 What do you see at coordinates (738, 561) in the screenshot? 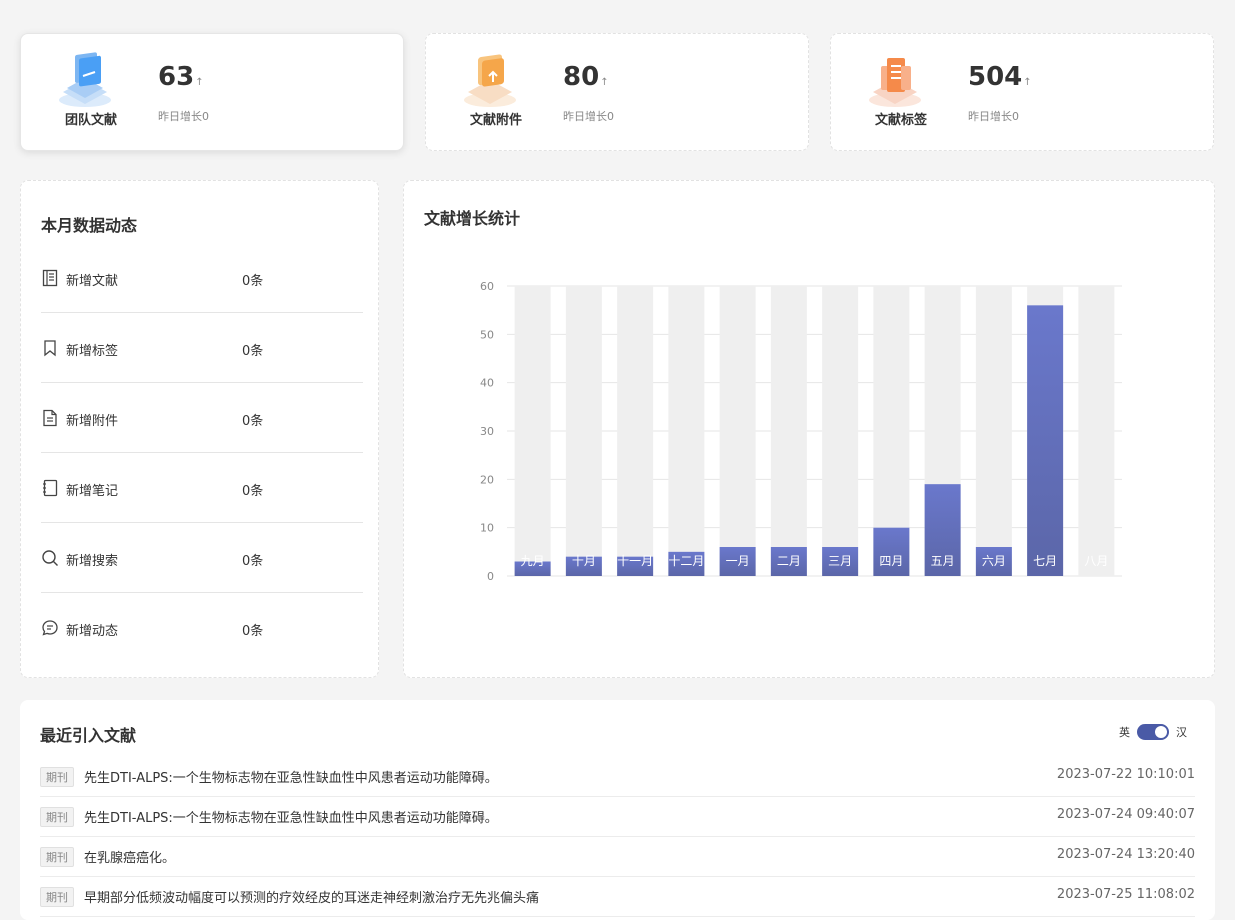
I see `bar-category-label: 一月` at bounding box center [738, 561].